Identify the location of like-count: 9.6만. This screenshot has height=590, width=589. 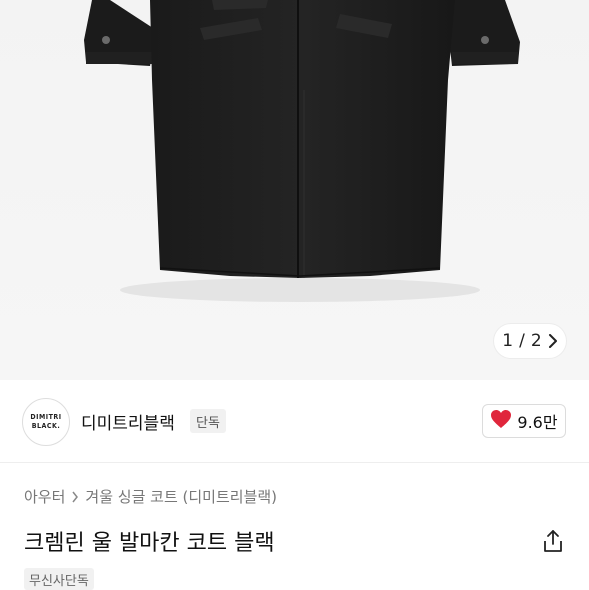
(537, 422).